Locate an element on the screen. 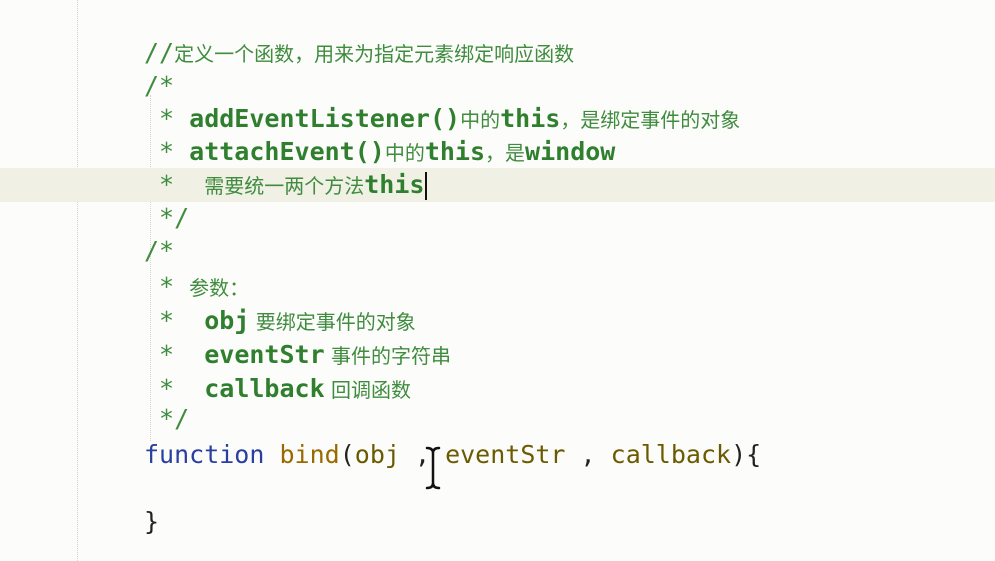 The width and height of the screenshot is (995, 561). code-line-8: * 参数： is located at coordinates (196, 286).